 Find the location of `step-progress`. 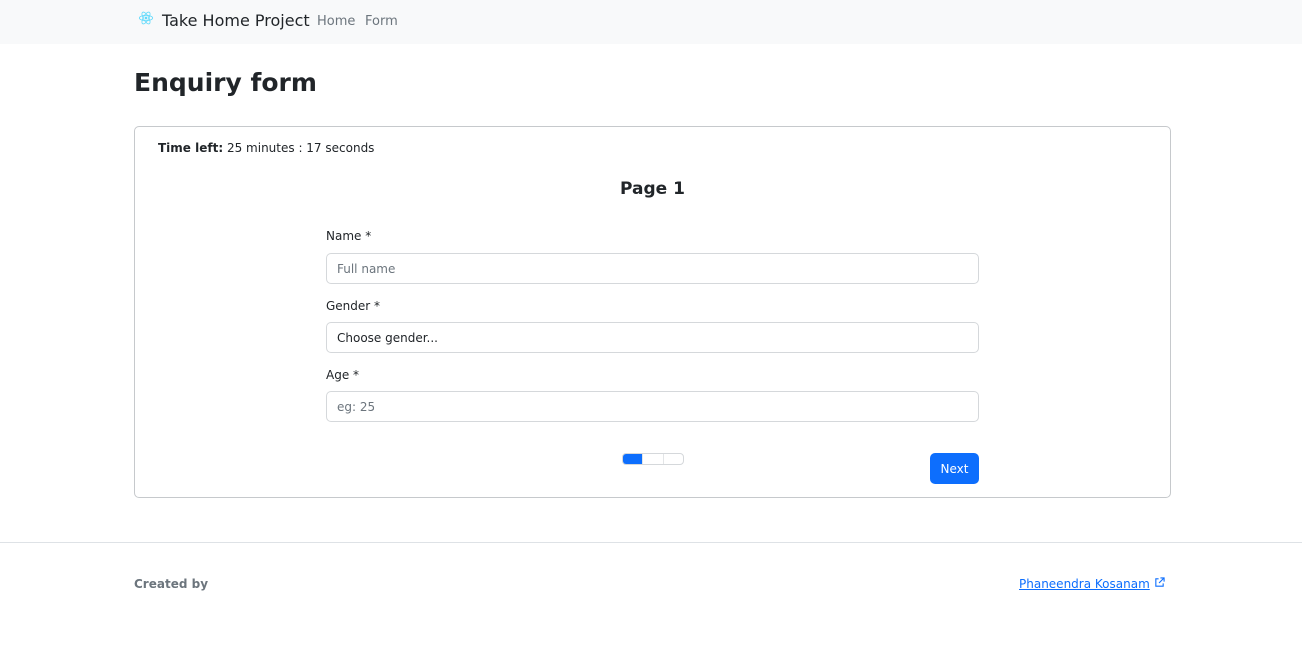

step-progress is located at coordinates (653, 459).